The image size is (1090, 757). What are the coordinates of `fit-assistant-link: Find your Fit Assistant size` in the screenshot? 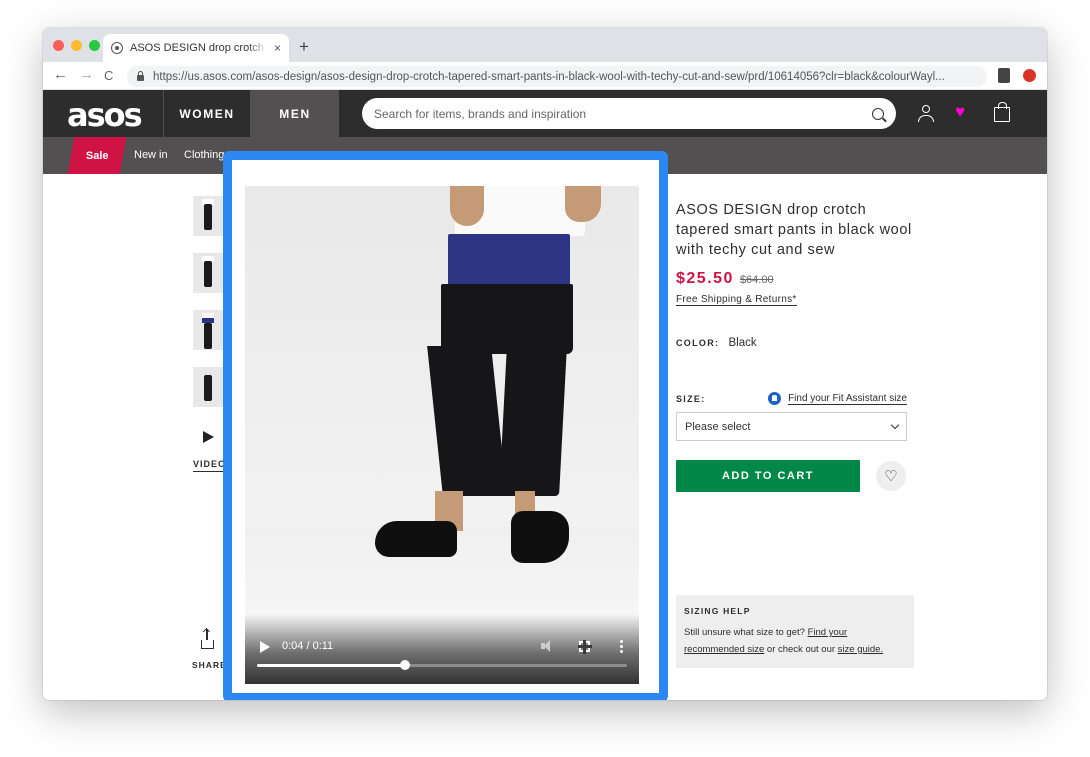 It's located at (847, 399).